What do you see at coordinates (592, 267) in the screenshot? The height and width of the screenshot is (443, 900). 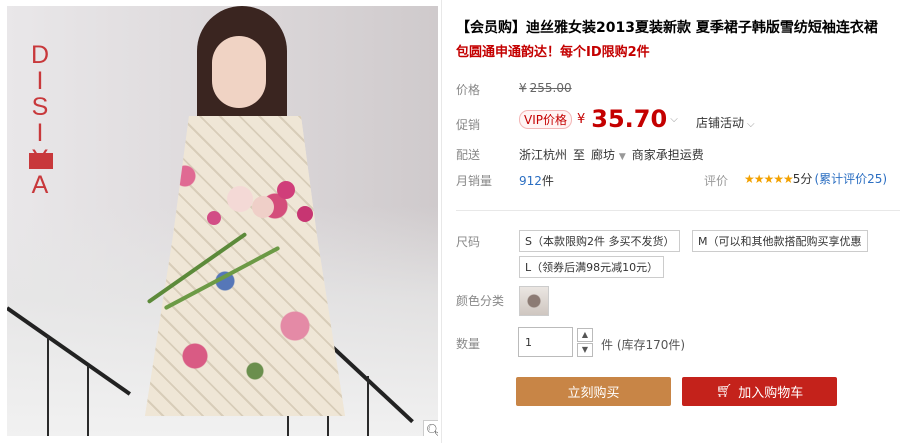 I see `size-option-l: L（领券后满98元减10元）` at bounding box center [592, 267].